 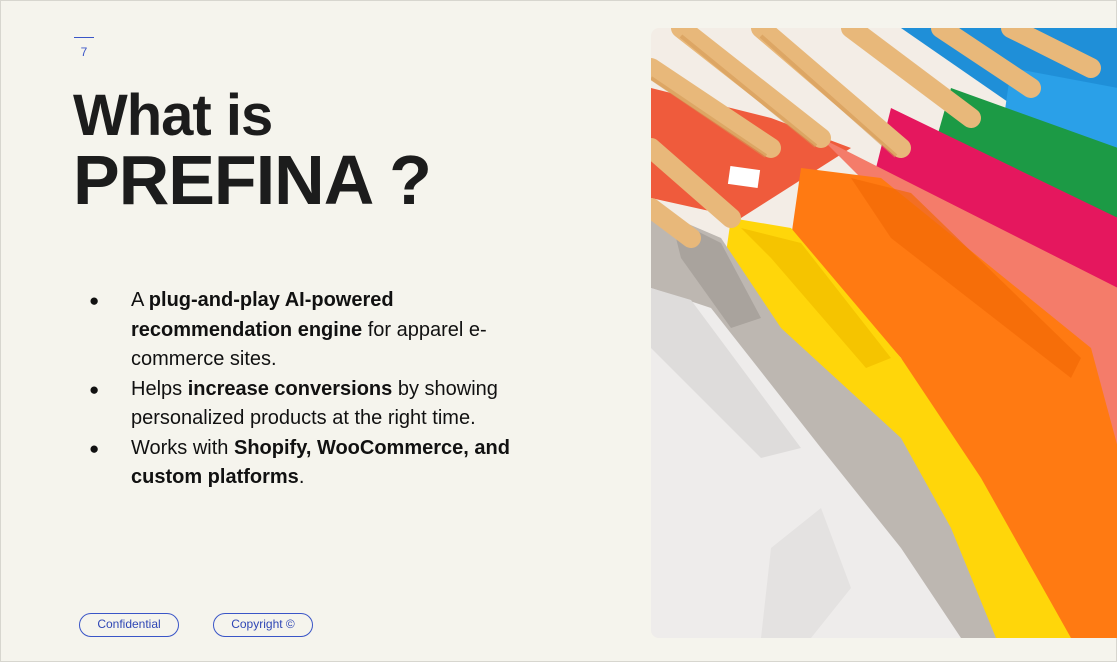 I want to click on bullet-text: Helps, so click(x=159, y=388).